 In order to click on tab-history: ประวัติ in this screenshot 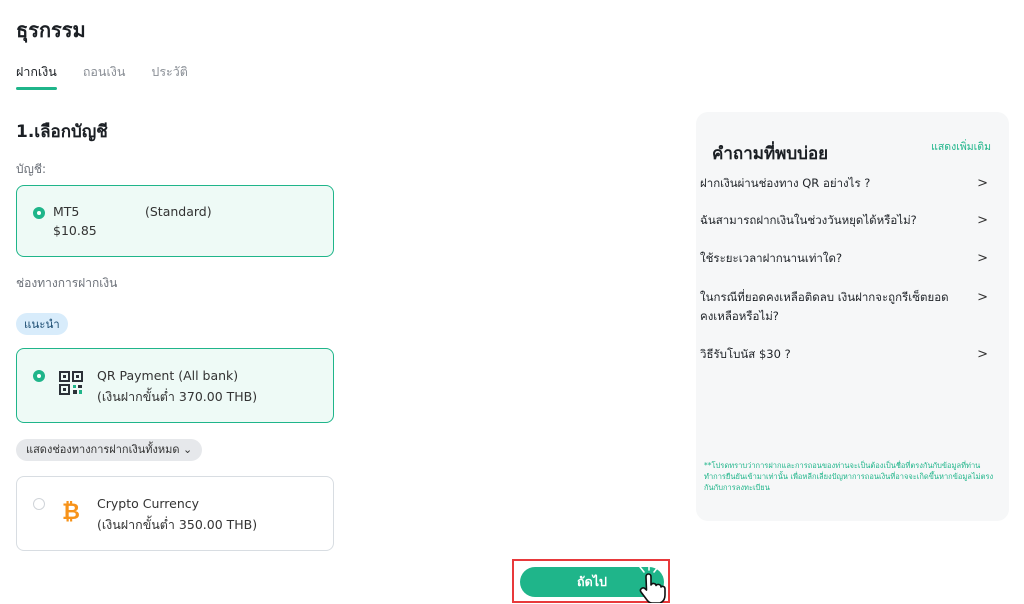, I will do `click(169, 75)`.